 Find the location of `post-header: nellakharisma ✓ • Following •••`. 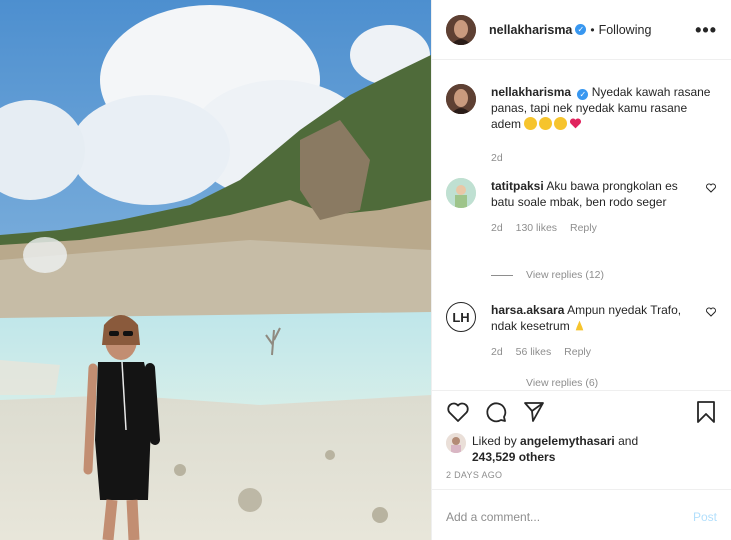

post-header: nellakharisma ✓ • Following ••• is located at coordinates (581, 30).